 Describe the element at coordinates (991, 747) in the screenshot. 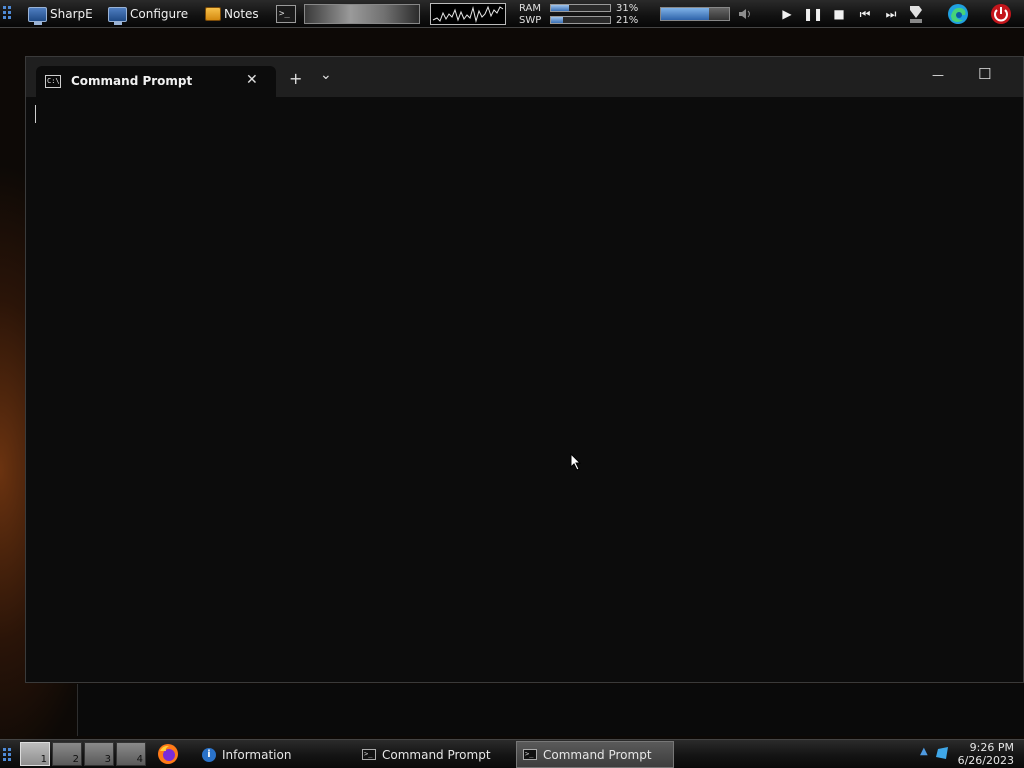

I see `clock-time: 9:26 PM` at that location.